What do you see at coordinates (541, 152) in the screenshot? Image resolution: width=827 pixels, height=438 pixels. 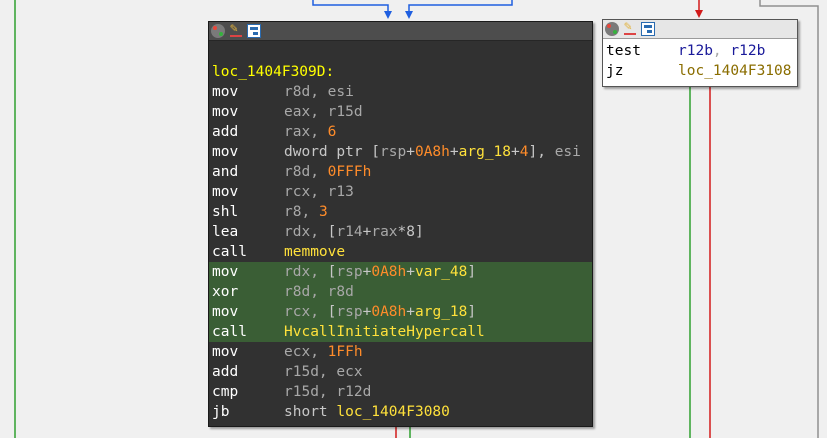 I see `operand-text: ],` at bounding box center [541, 152].